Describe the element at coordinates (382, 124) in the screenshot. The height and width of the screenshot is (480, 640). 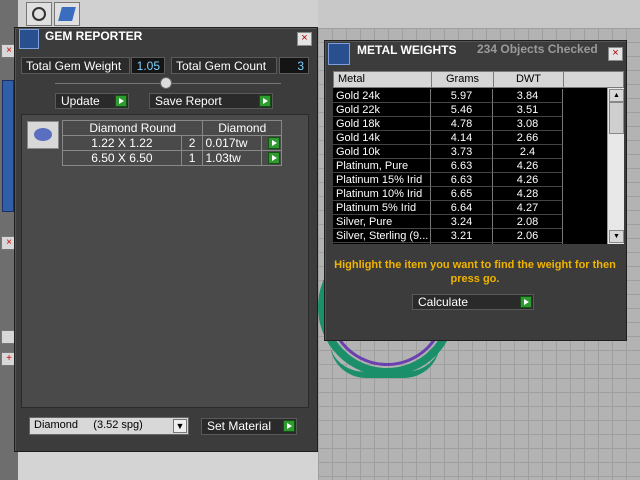
I see `metal-name-cell: Gold 18k` at that location.